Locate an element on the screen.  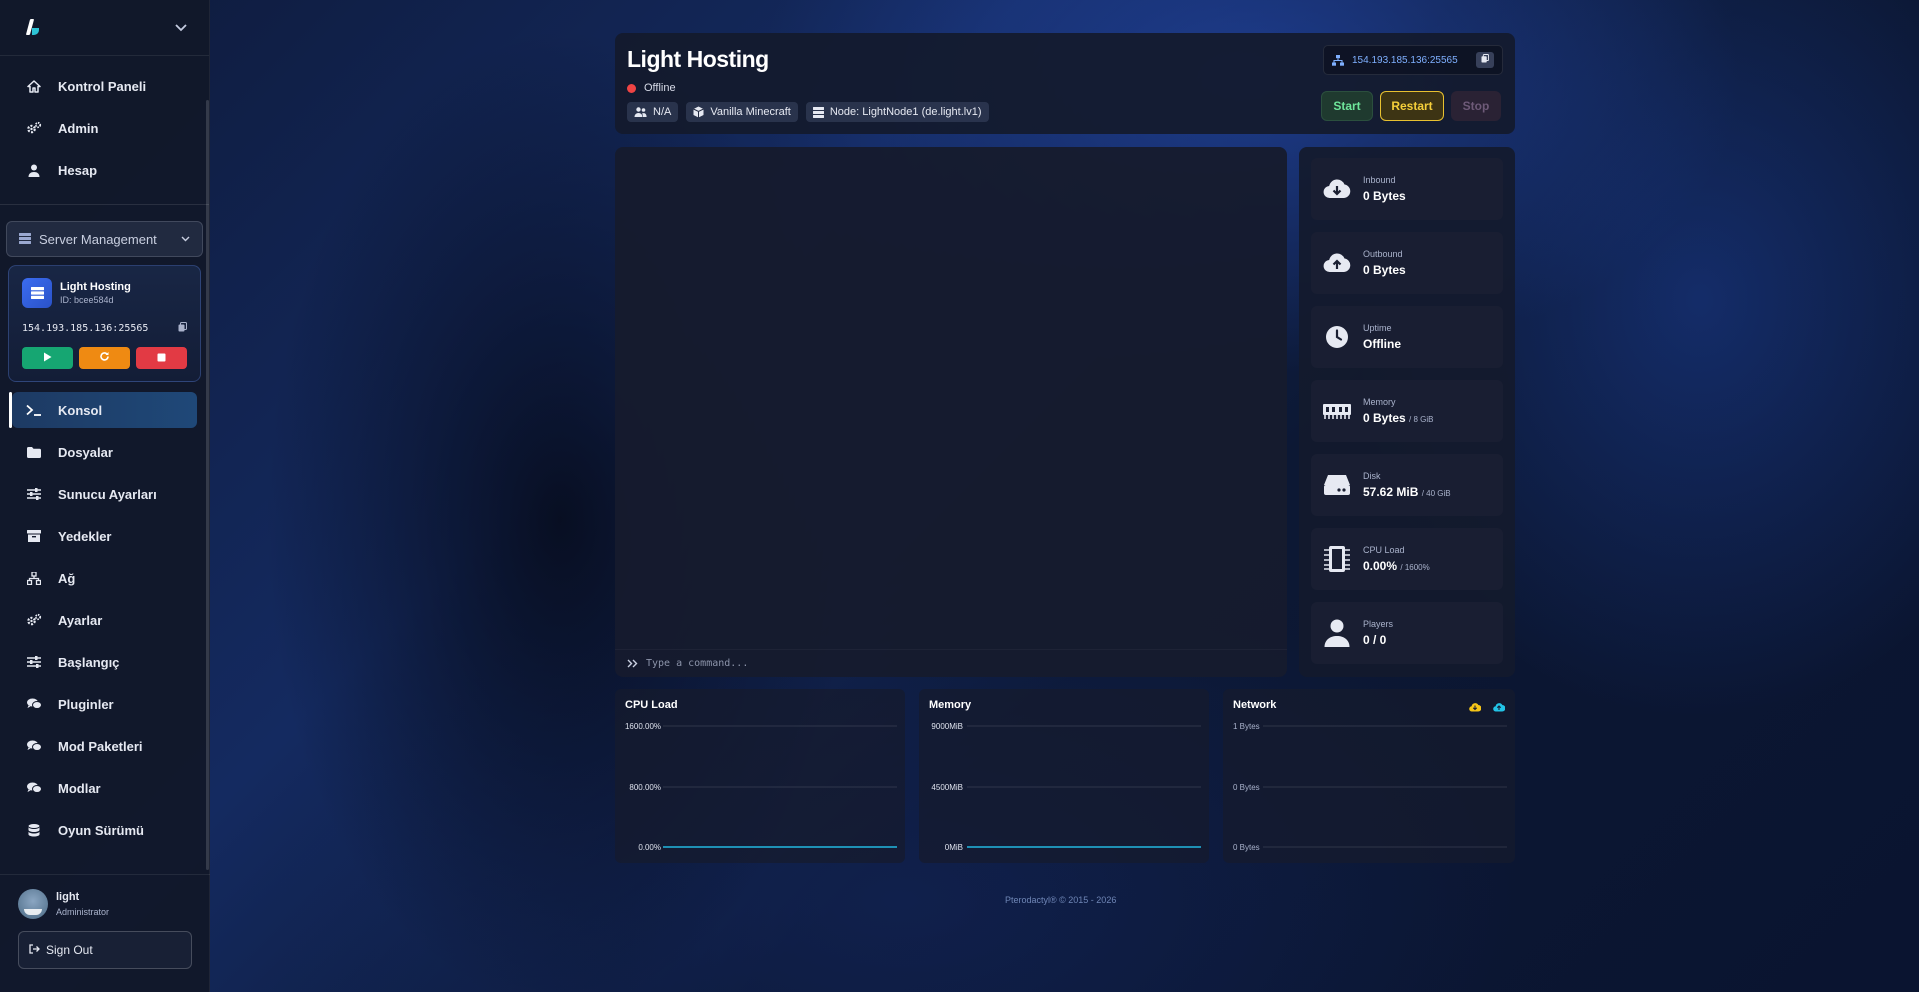
status-text: Offline is located at coordinates (660, 88).